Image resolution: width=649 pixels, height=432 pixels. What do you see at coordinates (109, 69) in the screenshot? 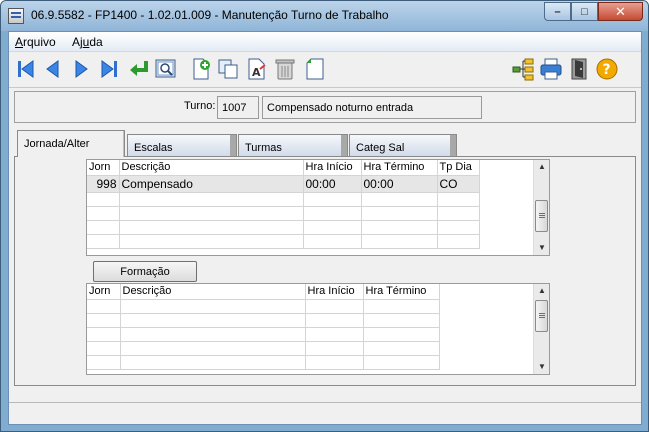
I see `last-record-icon` at bounding box center [109, 69].